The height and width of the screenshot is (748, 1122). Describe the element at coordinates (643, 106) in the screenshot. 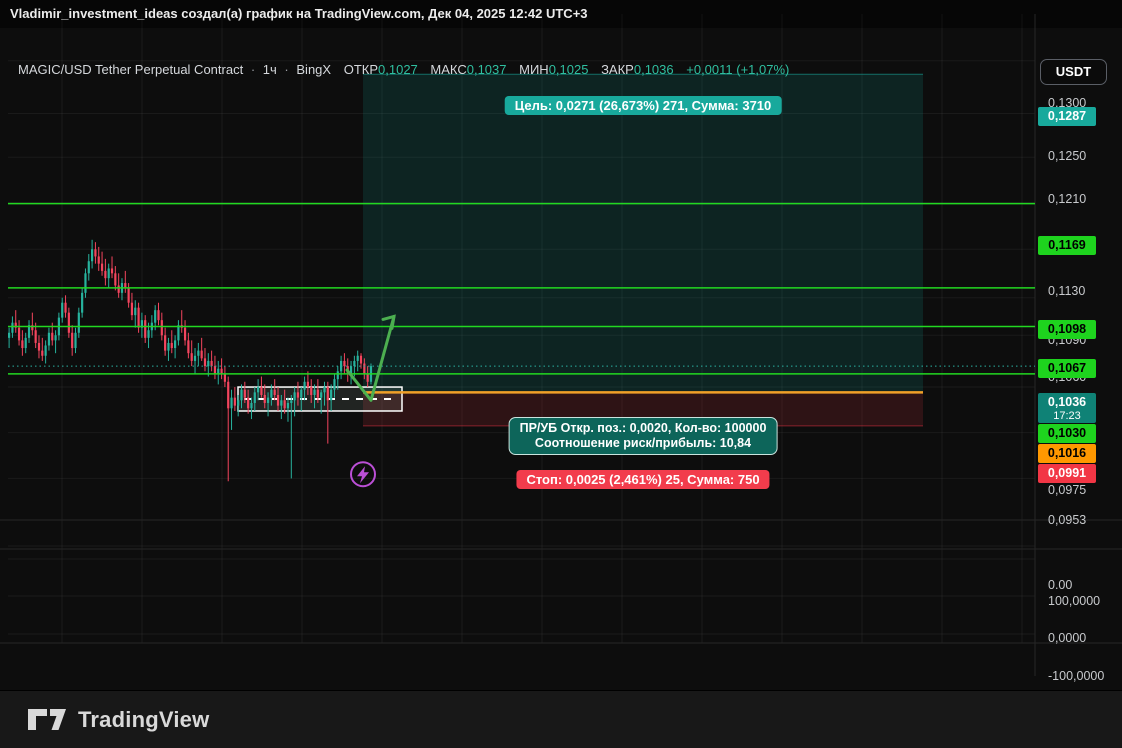

I see `position-target-label: Цель: 0,0271 (26,673%) 271, Сумма: 3710` at that location.